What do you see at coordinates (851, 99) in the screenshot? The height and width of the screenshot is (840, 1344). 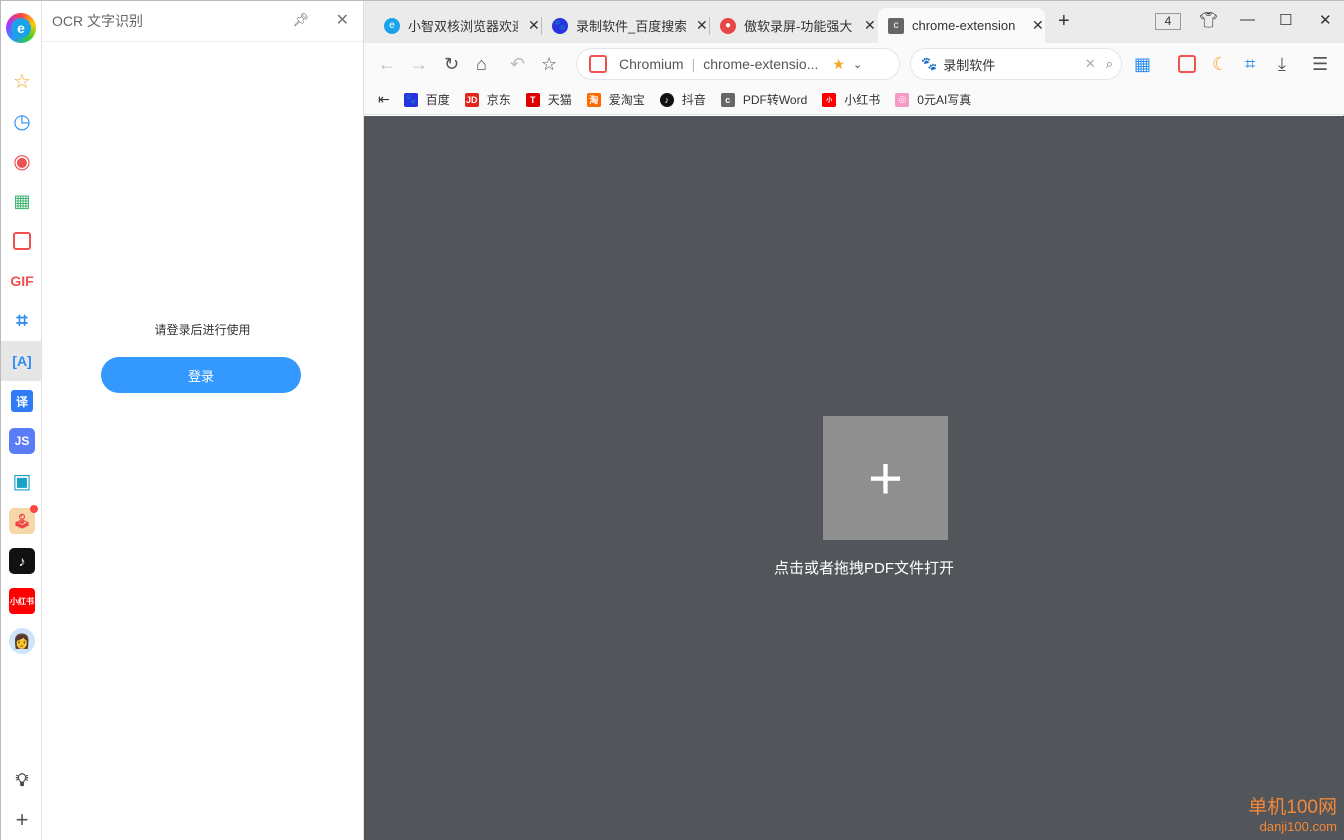 I see `bookmark: 小小红书` at bounding box center [851, 99].